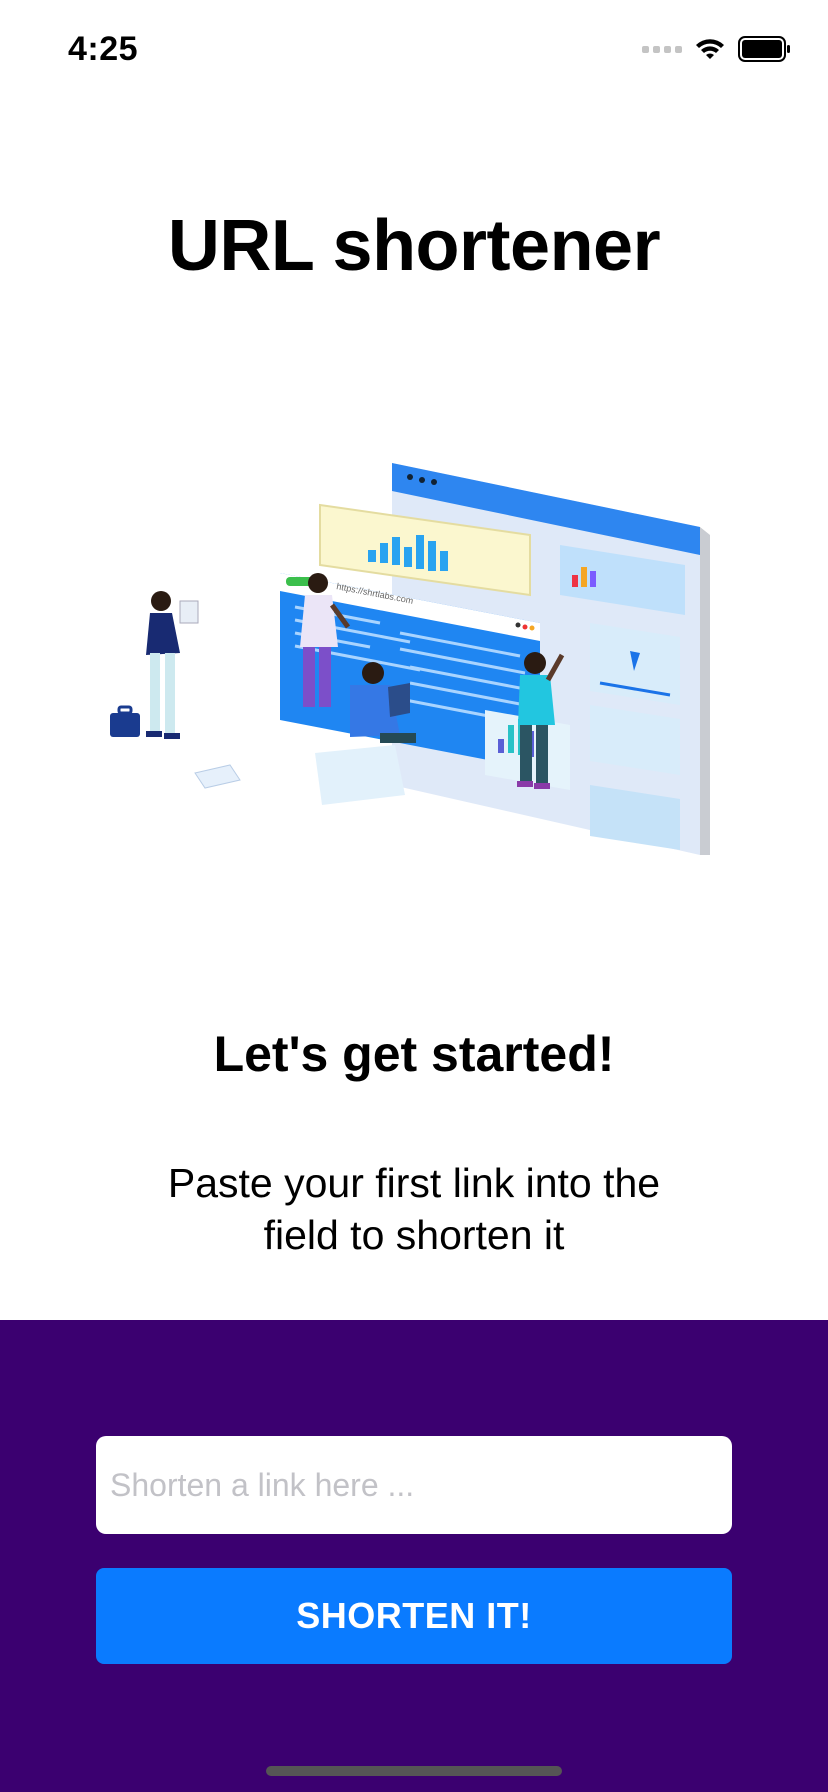 The image size is (828, 1792). What do you see at coordinates (414, 1616) in the screenshot?
I see `shorten-button: SHORTEN IT!` at bounding box center [414, 1616].